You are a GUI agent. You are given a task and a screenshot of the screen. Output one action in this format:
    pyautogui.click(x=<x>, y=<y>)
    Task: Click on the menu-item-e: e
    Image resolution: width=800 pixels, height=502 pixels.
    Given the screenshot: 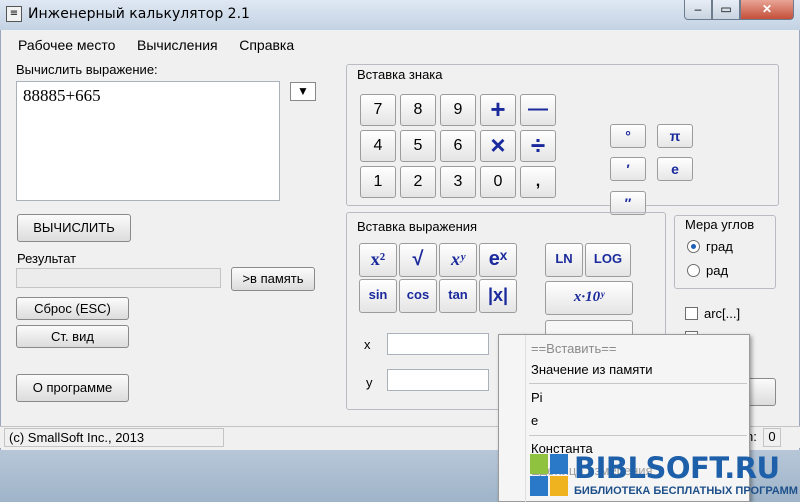 What is the action you would take?
    pyautogui.click(x=534, y=420)
    